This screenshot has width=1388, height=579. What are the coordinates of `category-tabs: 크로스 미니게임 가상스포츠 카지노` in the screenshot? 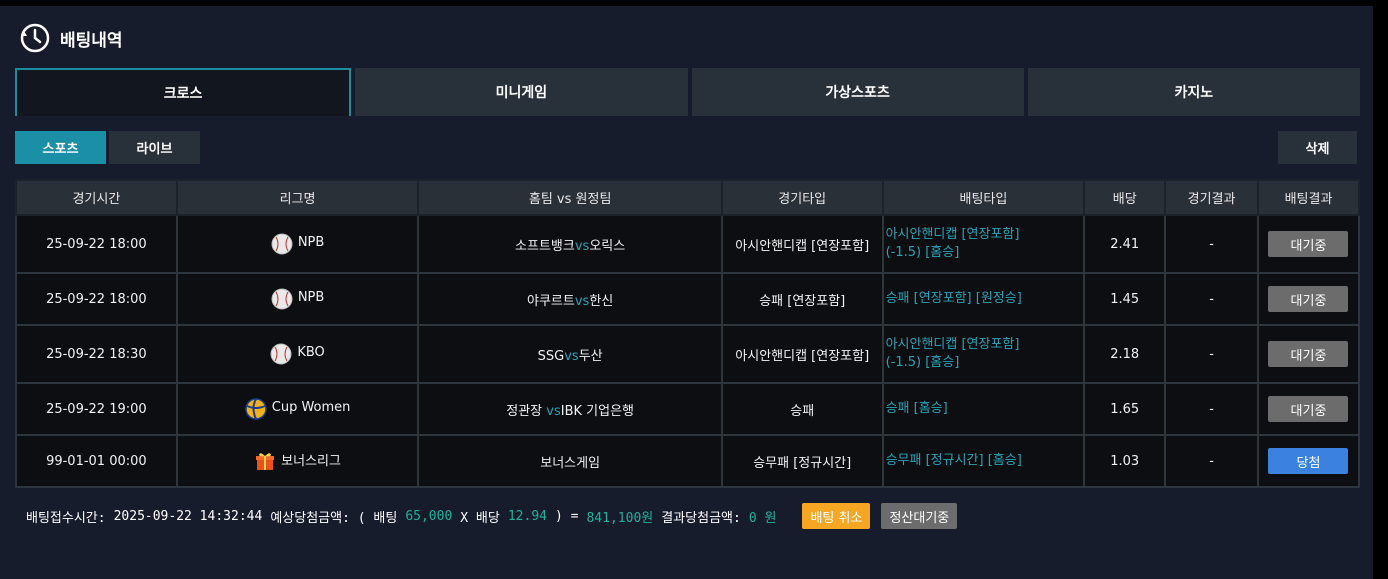 It's located at (687, 92).